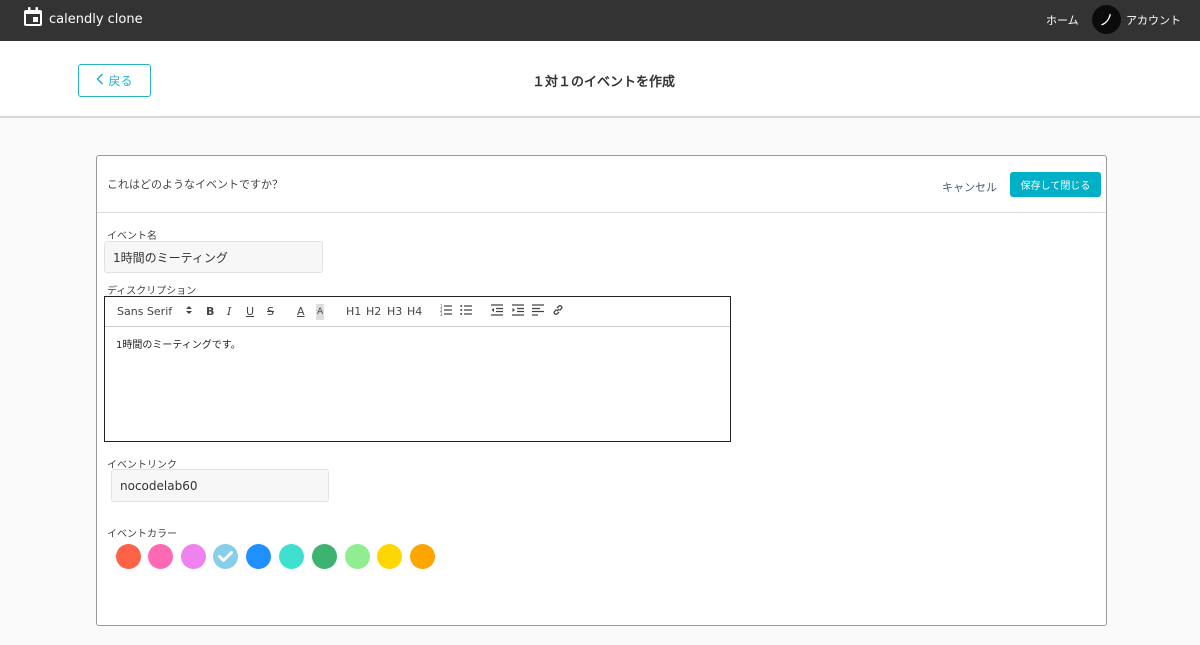 This screenshot has width=1200, height=645. What do you see at coordinates (193, 556) in the screenshot?
I see `color-swatch-violet` at bounding box center [193, 556].